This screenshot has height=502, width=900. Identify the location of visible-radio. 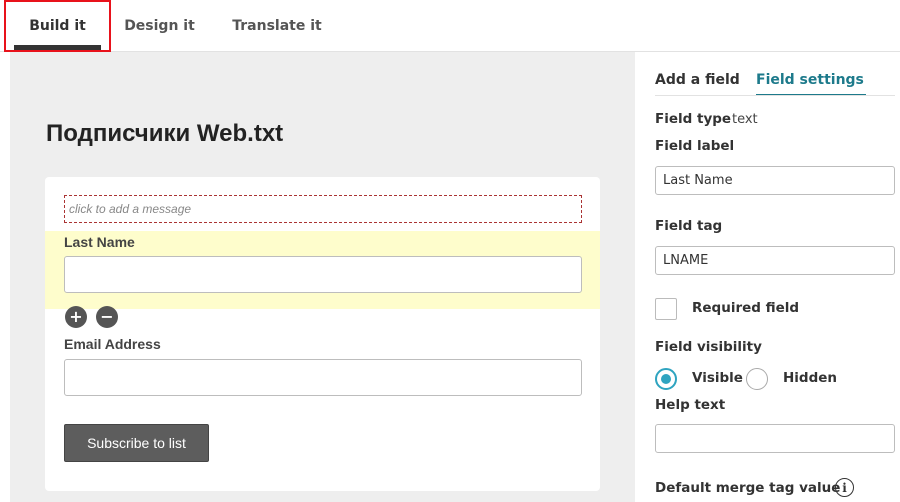
(666, 379).